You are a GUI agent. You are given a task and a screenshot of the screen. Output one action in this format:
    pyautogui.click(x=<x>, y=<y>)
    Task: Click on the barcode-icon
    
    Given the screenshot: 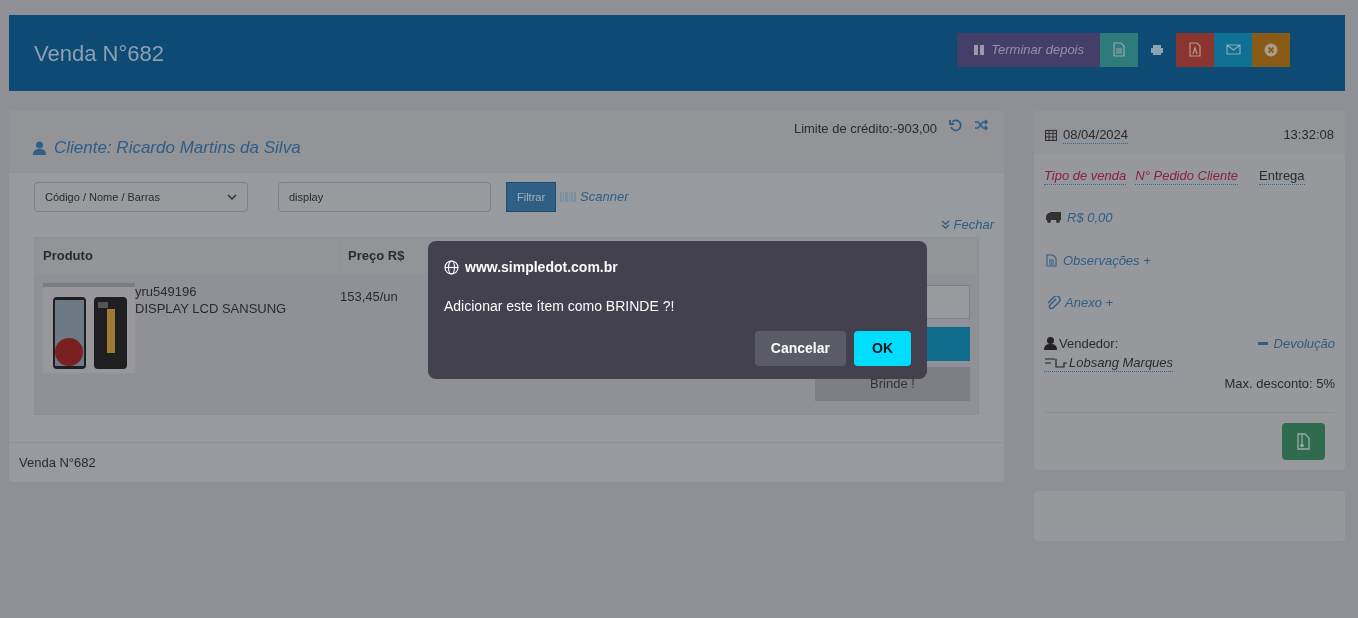 What is the action you would take?
    pyautogui.click(x=568, y=197)
    